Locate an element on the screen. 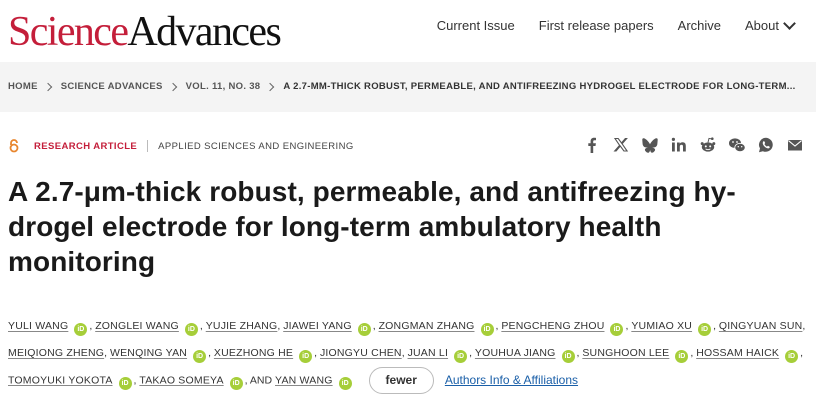 Image resolution: width=816 pixels, height=409 pixels. author-link: WENQING YAN is located at coordinates (148, 353).